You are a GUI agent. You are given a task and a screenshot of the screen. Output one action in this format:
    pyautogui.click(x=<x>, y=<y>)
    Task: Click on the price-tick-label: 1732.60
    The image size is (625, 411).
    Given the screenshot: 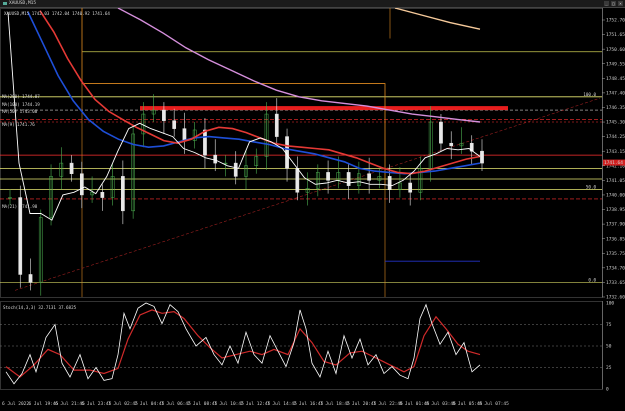 What is the action you would take?
    pyautogui.click(x=615, y=297)
    